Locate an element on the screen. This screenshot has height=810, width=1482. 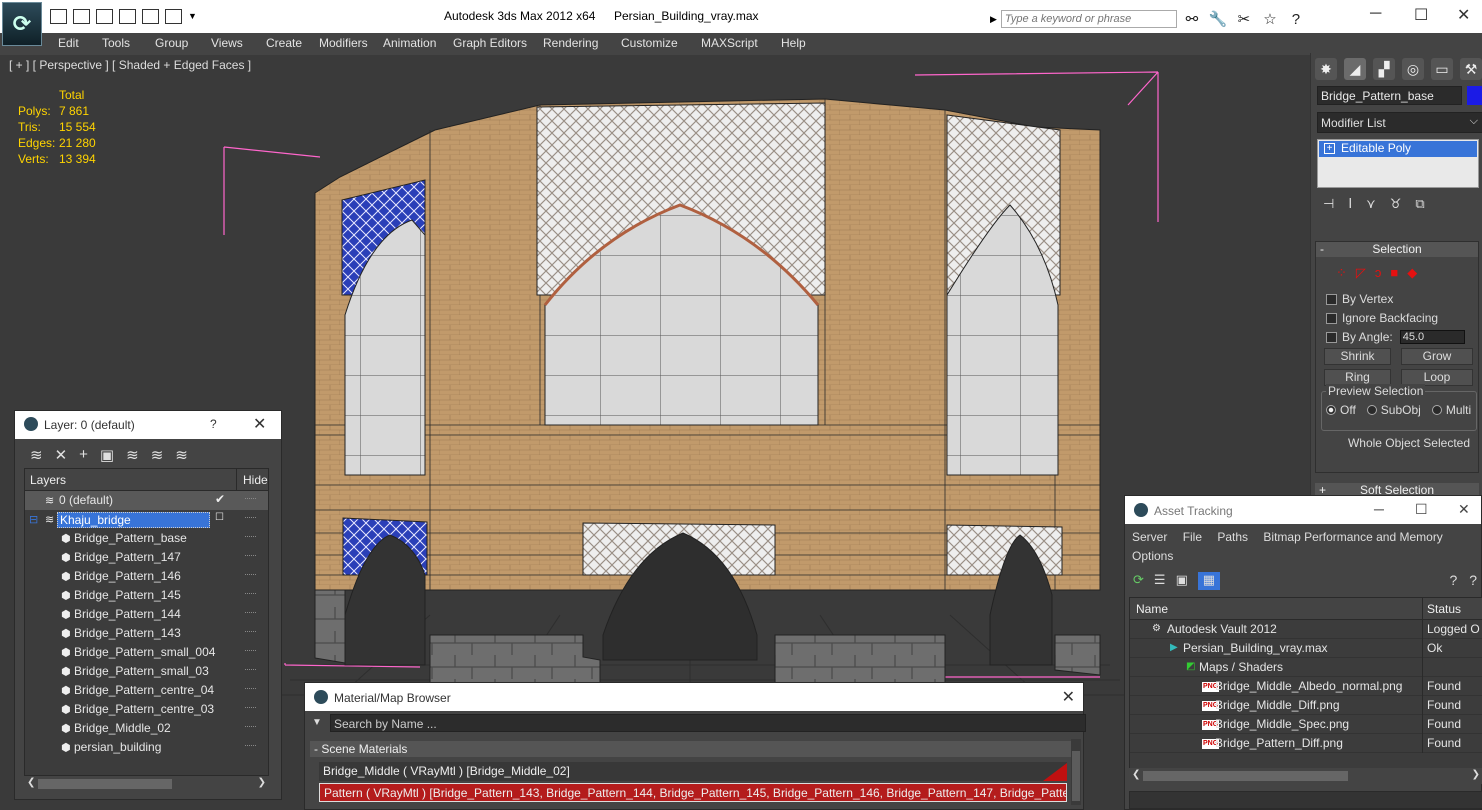
checkmark-icon: ✔ is located at coordinates (220, 499).